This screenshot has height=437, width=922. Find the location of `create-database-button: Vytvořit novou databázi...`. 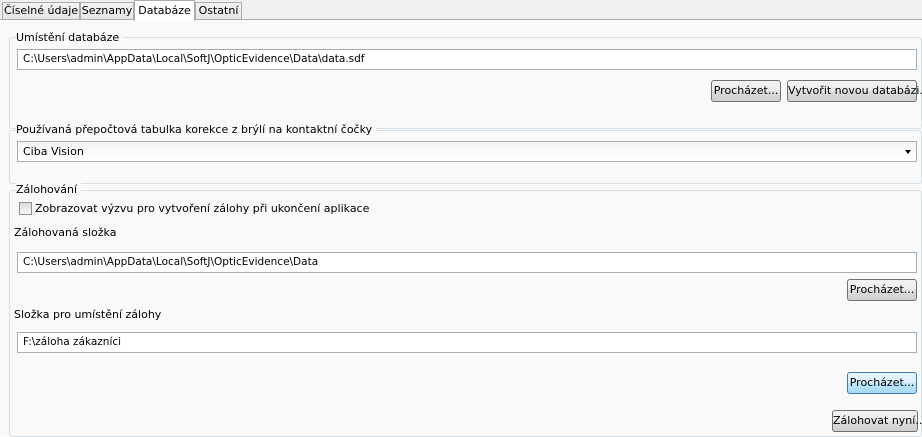

create-database-button: Vytvořit novou databázi... is located at coordinates (854, 91).